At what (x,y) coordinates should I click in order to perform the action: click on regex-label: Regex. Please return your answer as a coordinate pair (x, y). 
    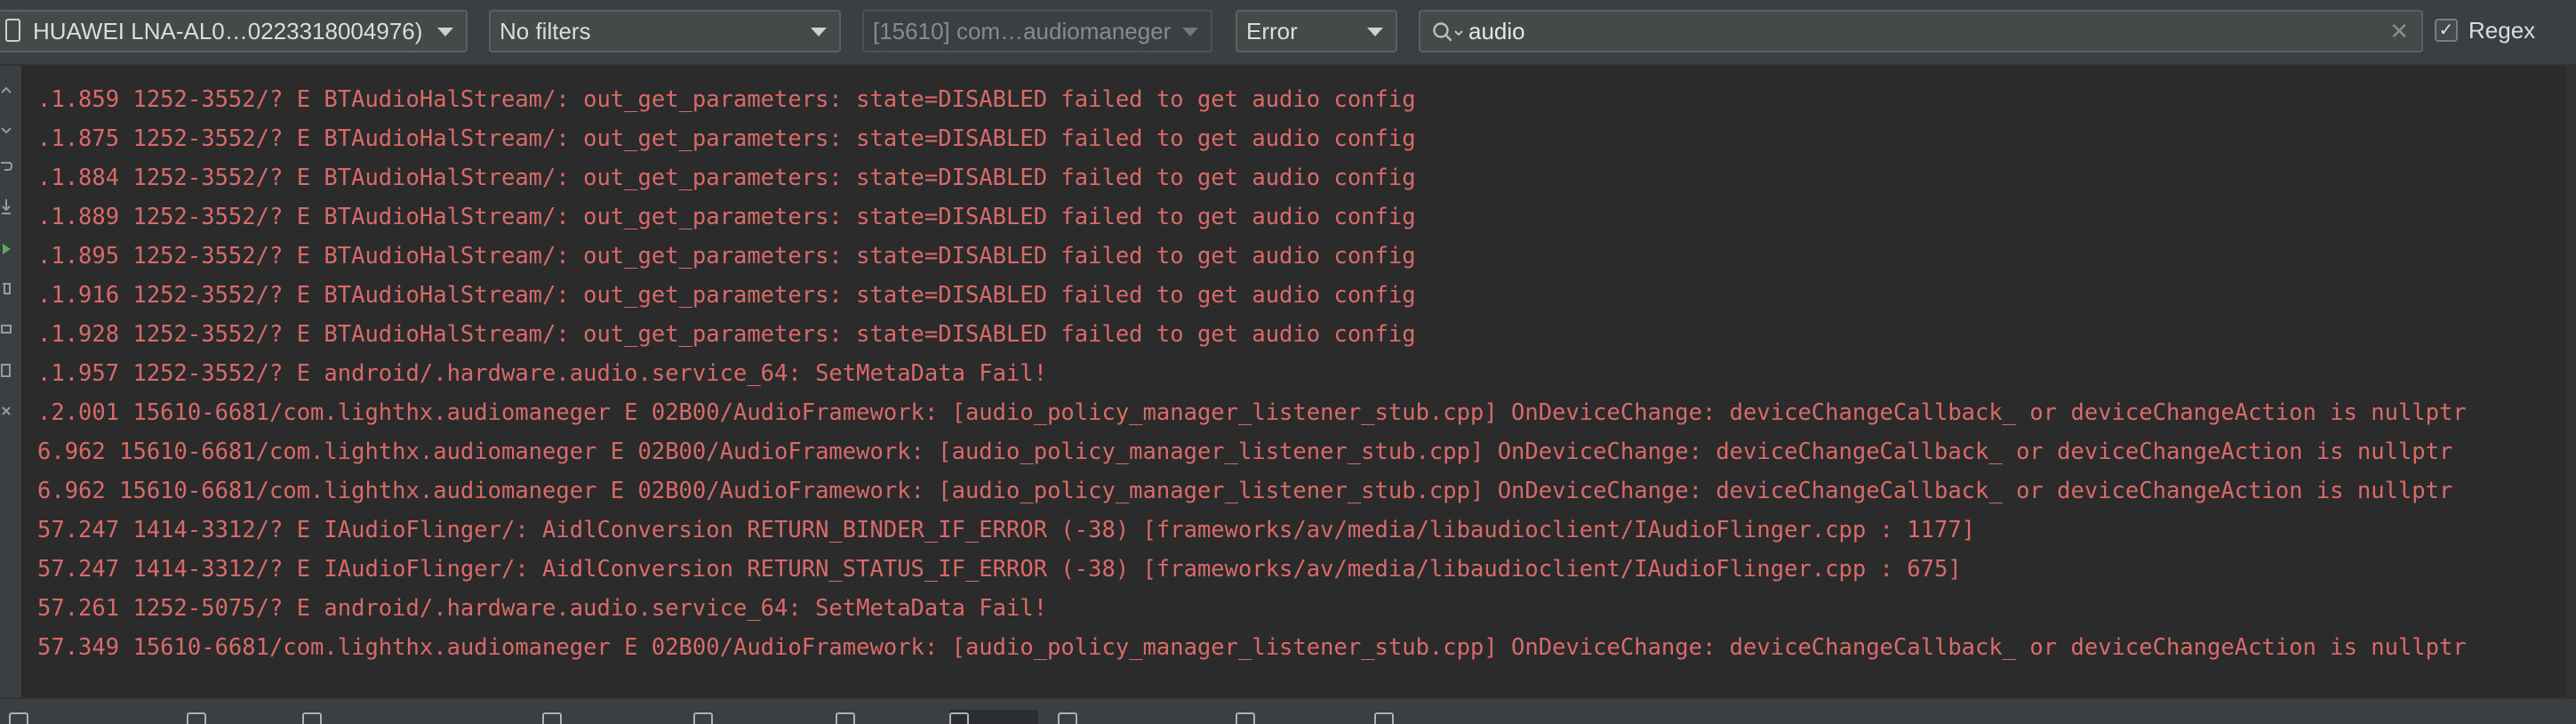
    Looking at the image, I should click on (2501, 30).